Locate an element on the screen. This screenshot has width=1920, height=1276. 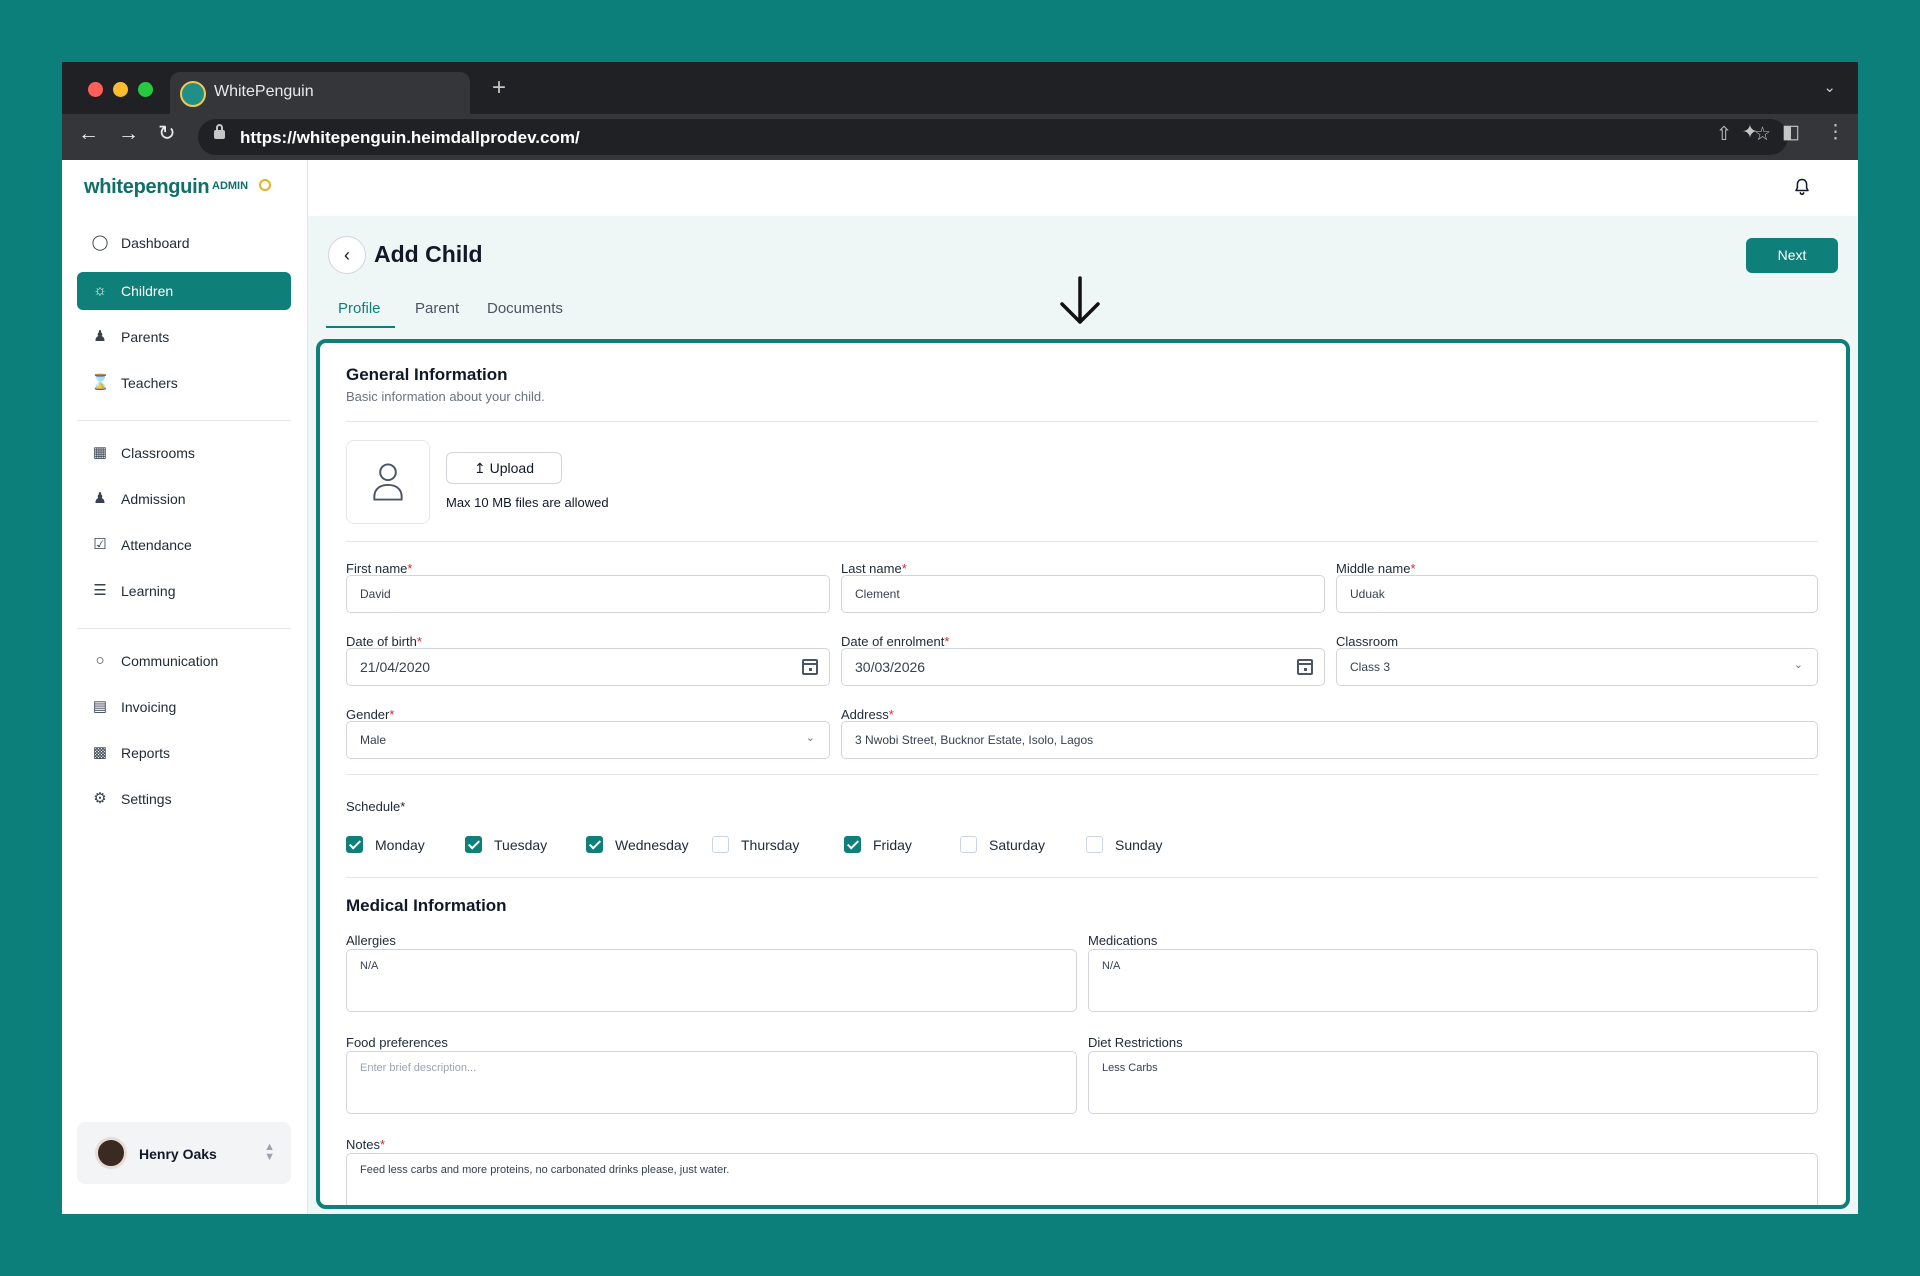
favicon-icon is located at coordinates (193, 94).